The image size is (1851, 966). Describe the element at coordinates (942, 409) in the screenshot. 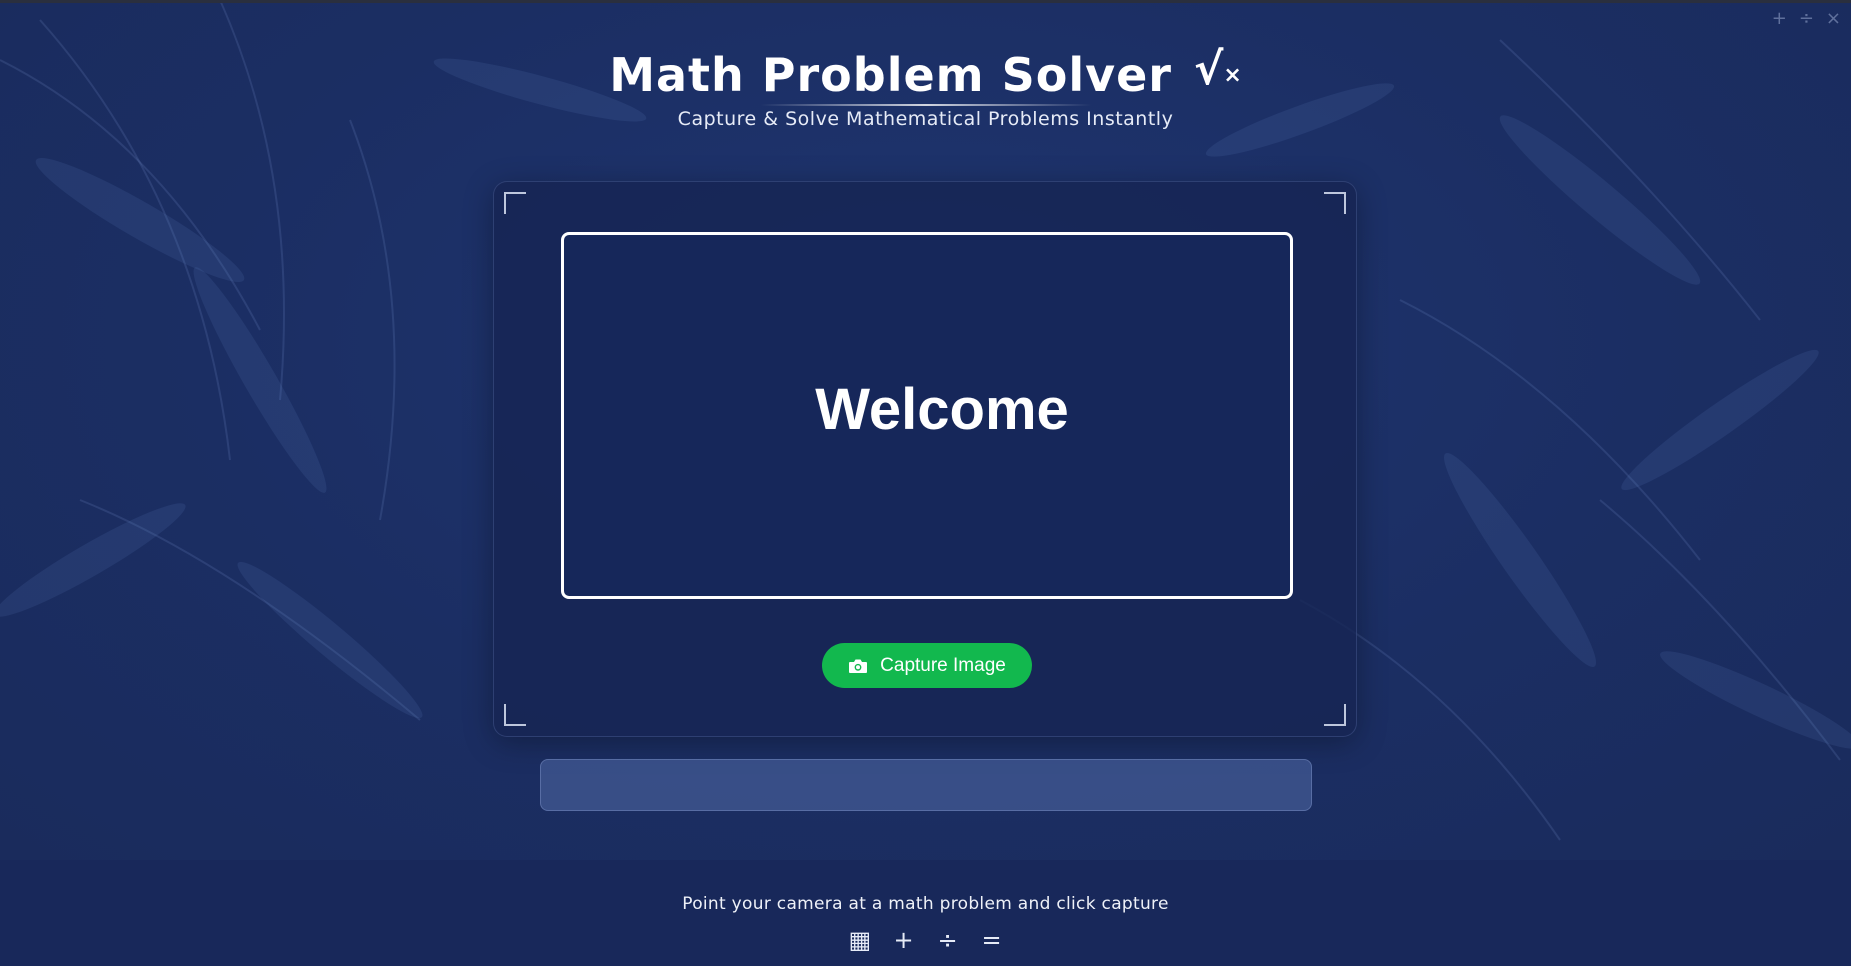

I see `welcome-text: Welcome` at that location.